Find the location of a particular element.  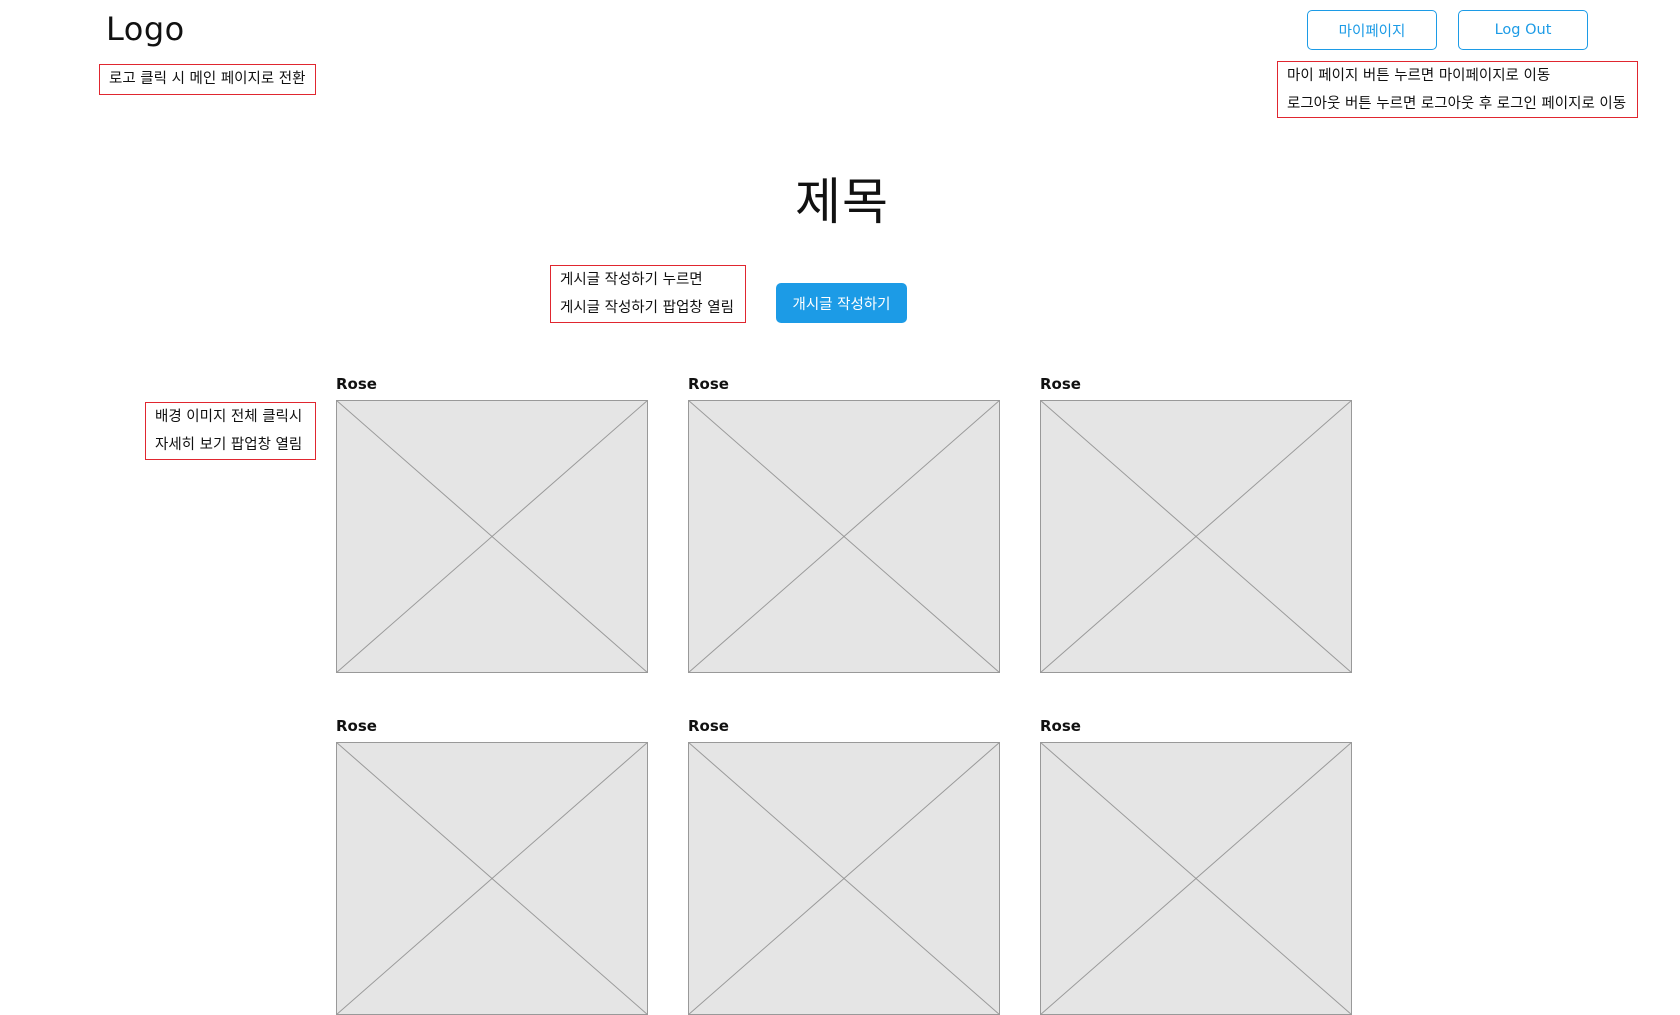

annotation-logo: 로고 클릭 시 메인 페이지로 전환 is located at coordinates (207, 79).